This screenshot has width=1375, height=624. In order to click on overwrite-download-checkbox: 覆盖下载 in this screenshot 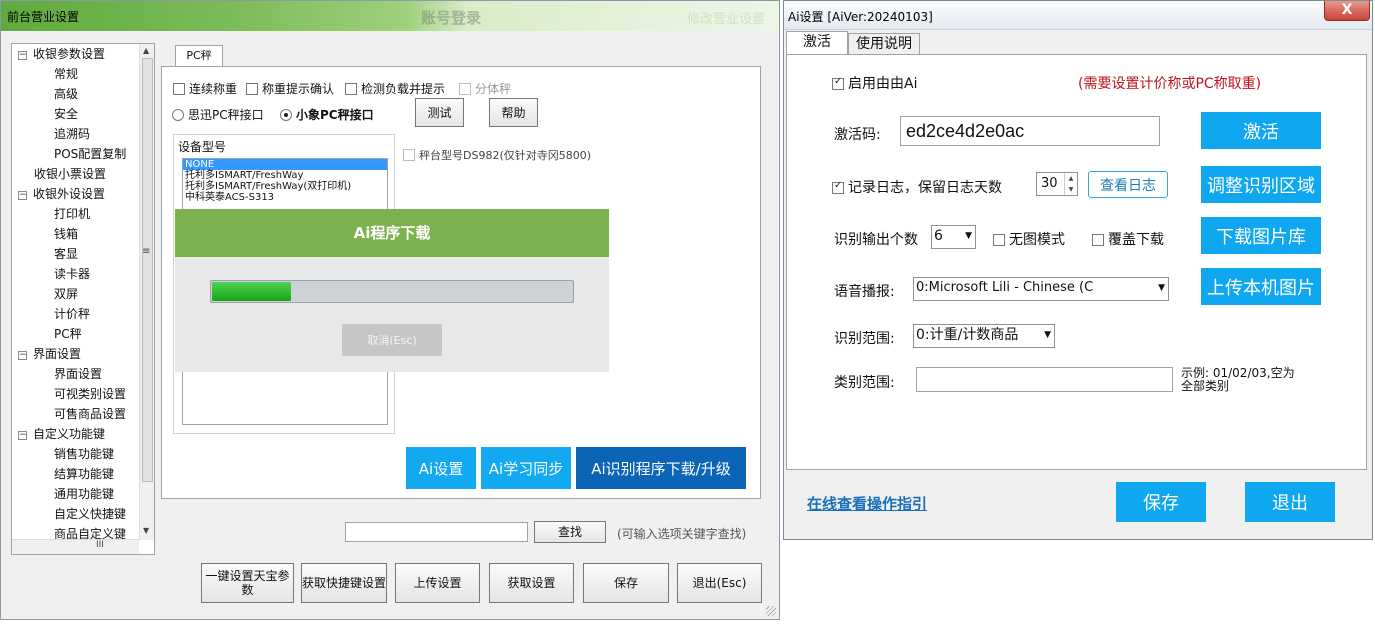, I will do `click(1128, 239)`.